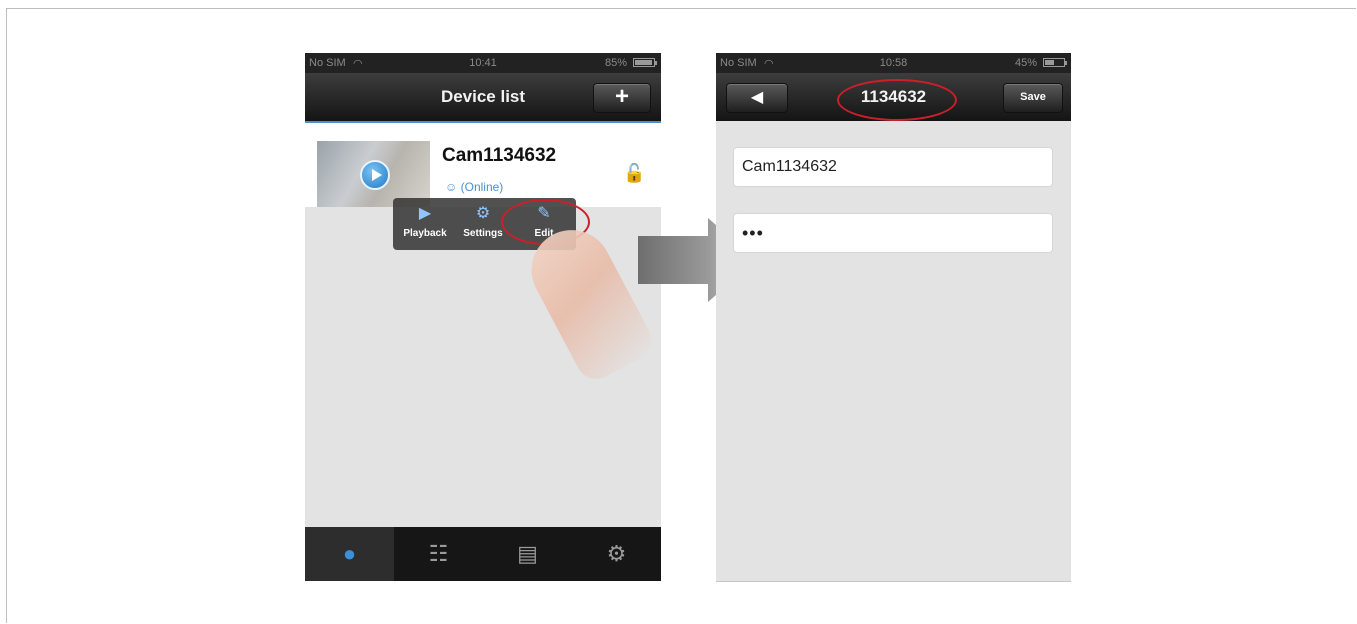  What do you see at coordinates (482, 187) in the screenshot?
I see `device-status-label: (Online)` at bounding box center [482, 187].